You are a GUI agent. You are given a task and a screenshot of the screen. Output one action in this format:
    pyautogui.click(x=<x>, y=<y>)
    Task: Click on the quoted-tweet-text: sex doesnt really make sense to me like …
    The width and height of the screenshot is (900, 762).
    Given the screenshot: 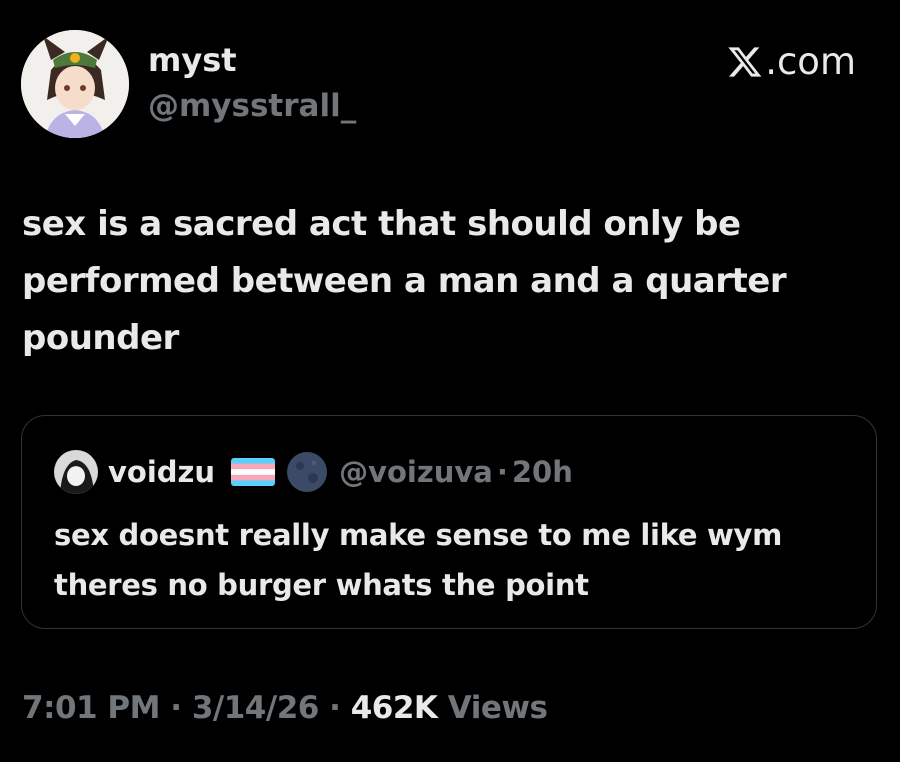 What is the action you would take?
    pyautogui.click(x=454, y=560)
    